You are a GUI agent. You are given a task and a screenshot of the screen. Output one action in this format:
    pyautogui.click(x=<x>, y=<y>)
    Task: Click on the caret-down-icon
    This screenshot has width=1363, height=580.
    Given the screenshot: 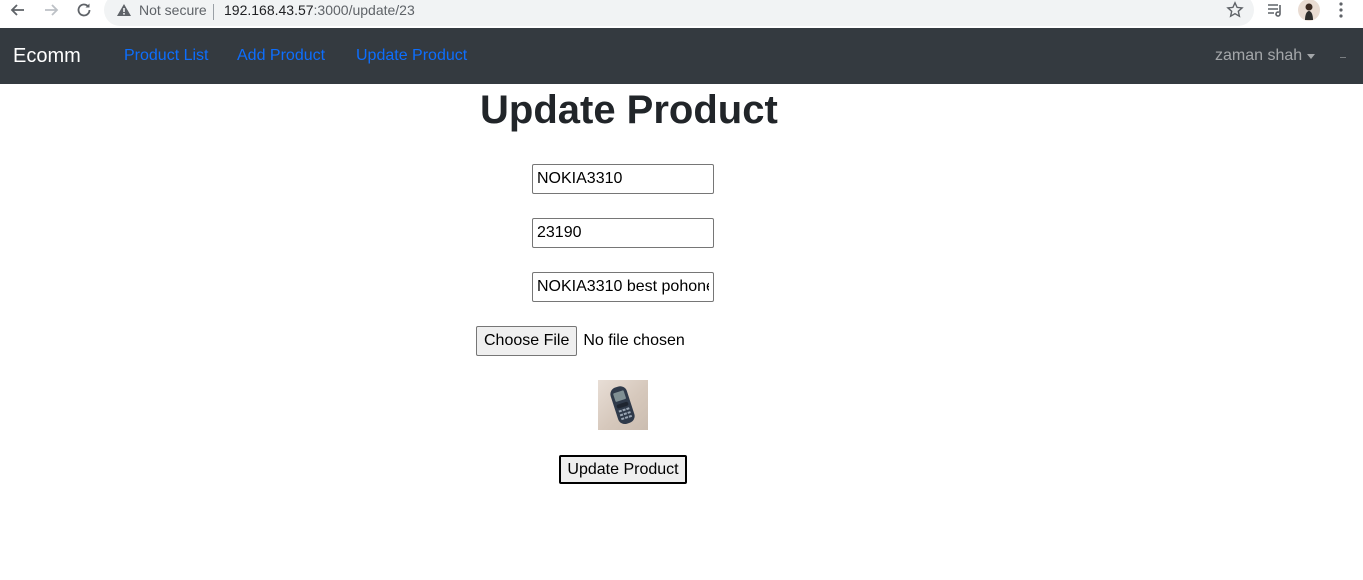 What is the action you would take?
    pyautogui.click(x=1311, y=56)
    